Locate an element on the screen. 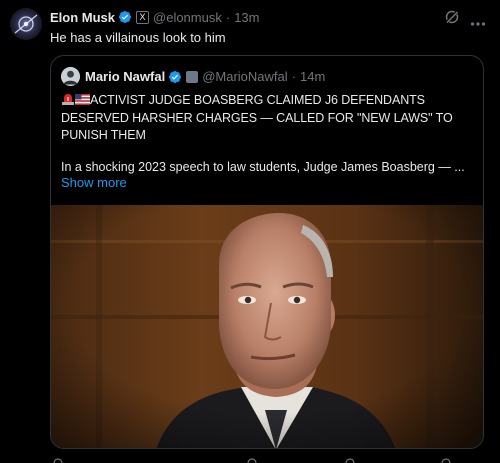  post-text: He has a villainous look to him is located at coordinates (138, 37).